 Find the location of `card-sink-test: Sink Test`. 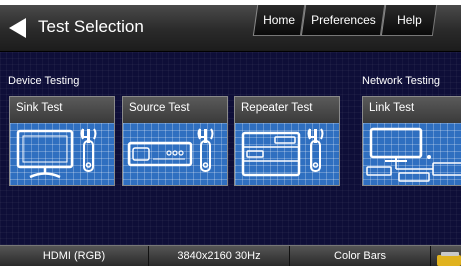

card-sink-test: Sink Test is located at coordinates (62, 141).